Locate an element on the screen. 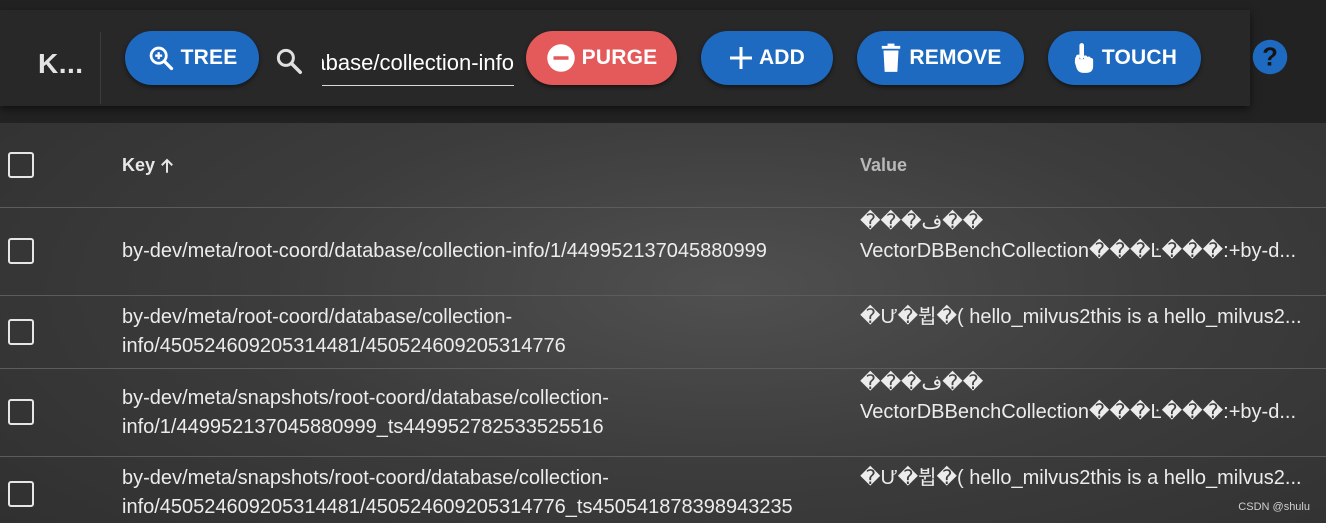 Image resolution: width=1326 pixels, height=523 pixels. help-icon: ? is located at coordinates (1270, 57).